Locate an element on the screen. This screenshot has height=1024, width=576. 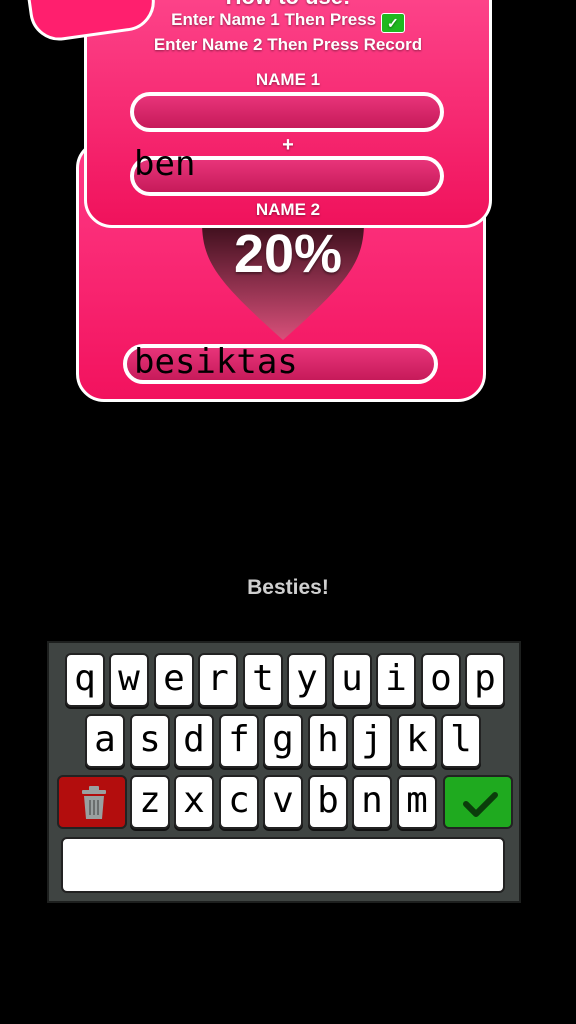
instruction-line-1-text: Enter Name 1 Then Press is located at coordinates (274, 19).